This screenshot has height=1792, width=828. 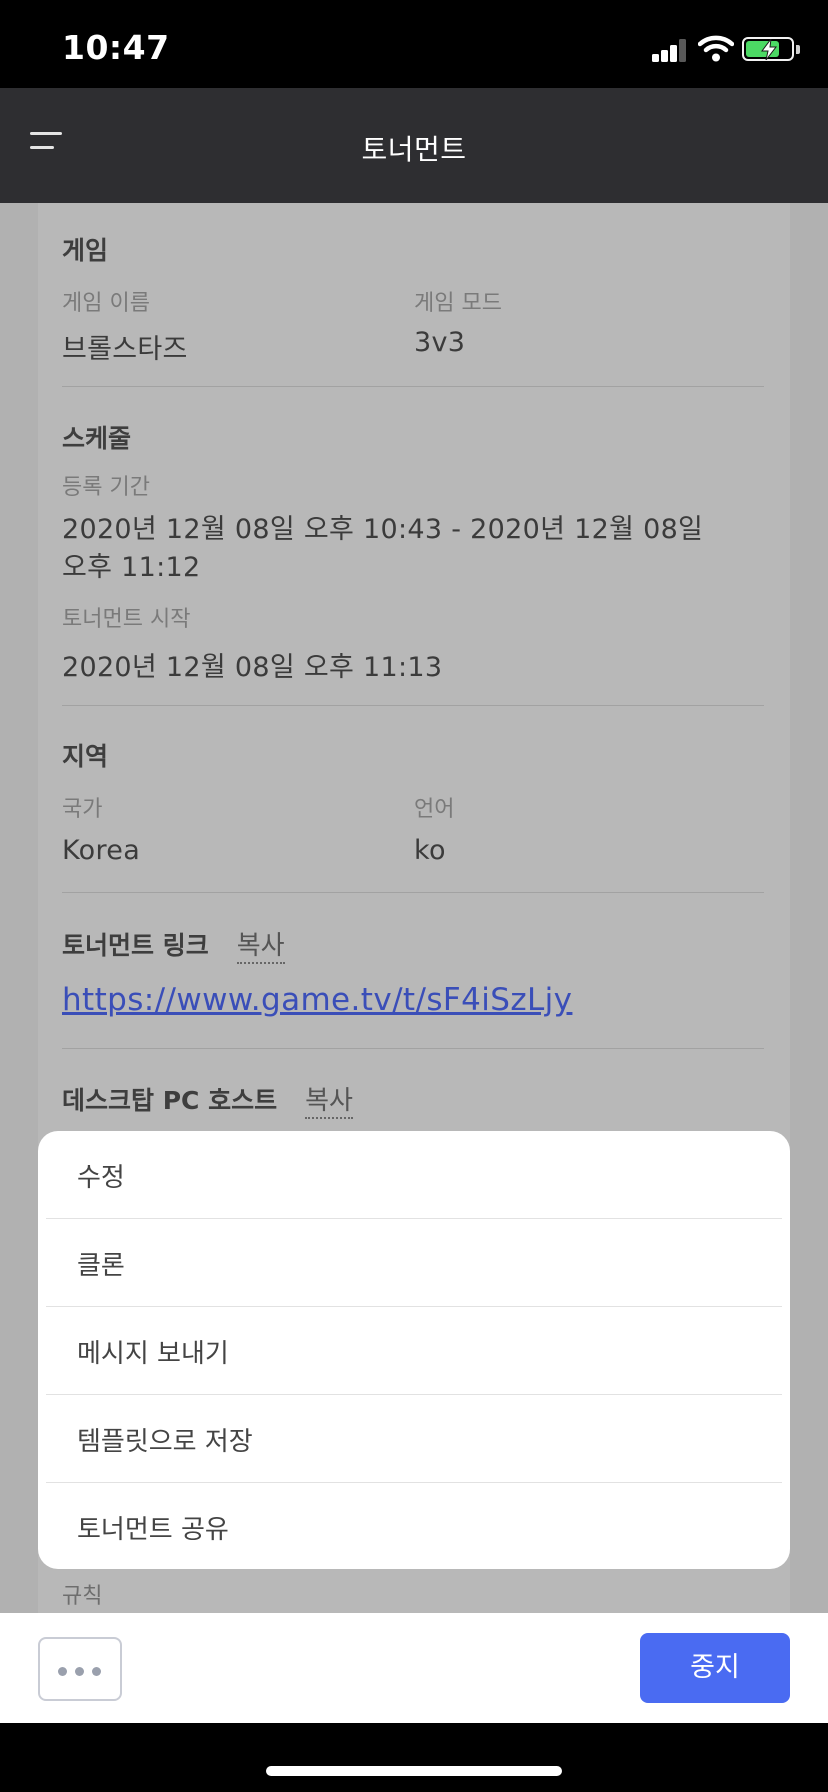 What do you see at coordinates (135, 945) in the screenshot?
I see `tournament-link-title: 토너먼트 링크` at bounding box center [135, 945].